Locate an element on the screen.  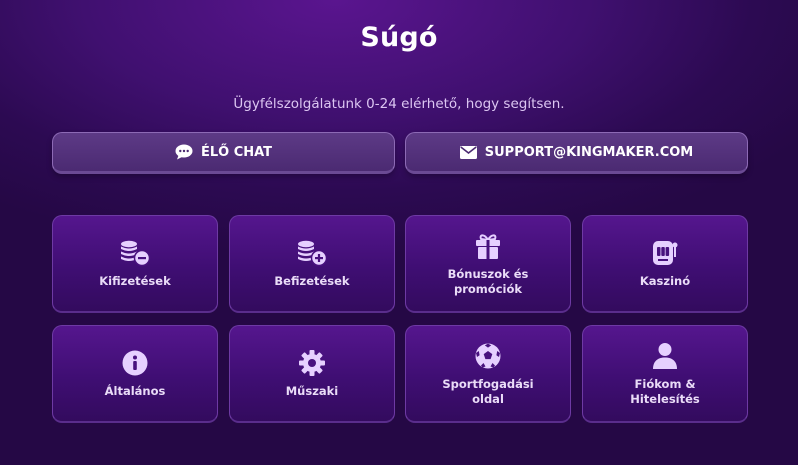
category-card-deposits: Befizetések is located at coordinates (312, 264).